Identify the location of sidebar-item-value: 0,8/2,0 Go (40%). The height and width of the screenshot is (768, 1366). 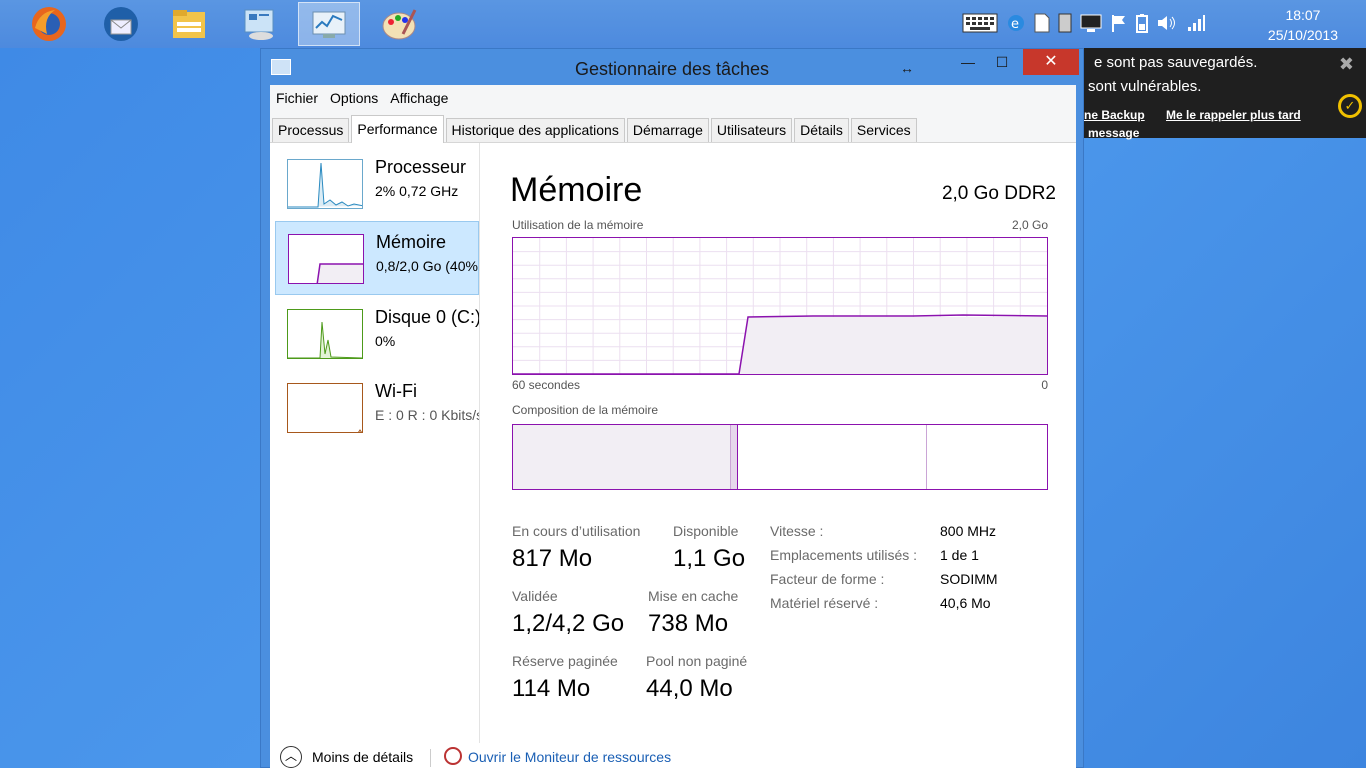
(427, 266).